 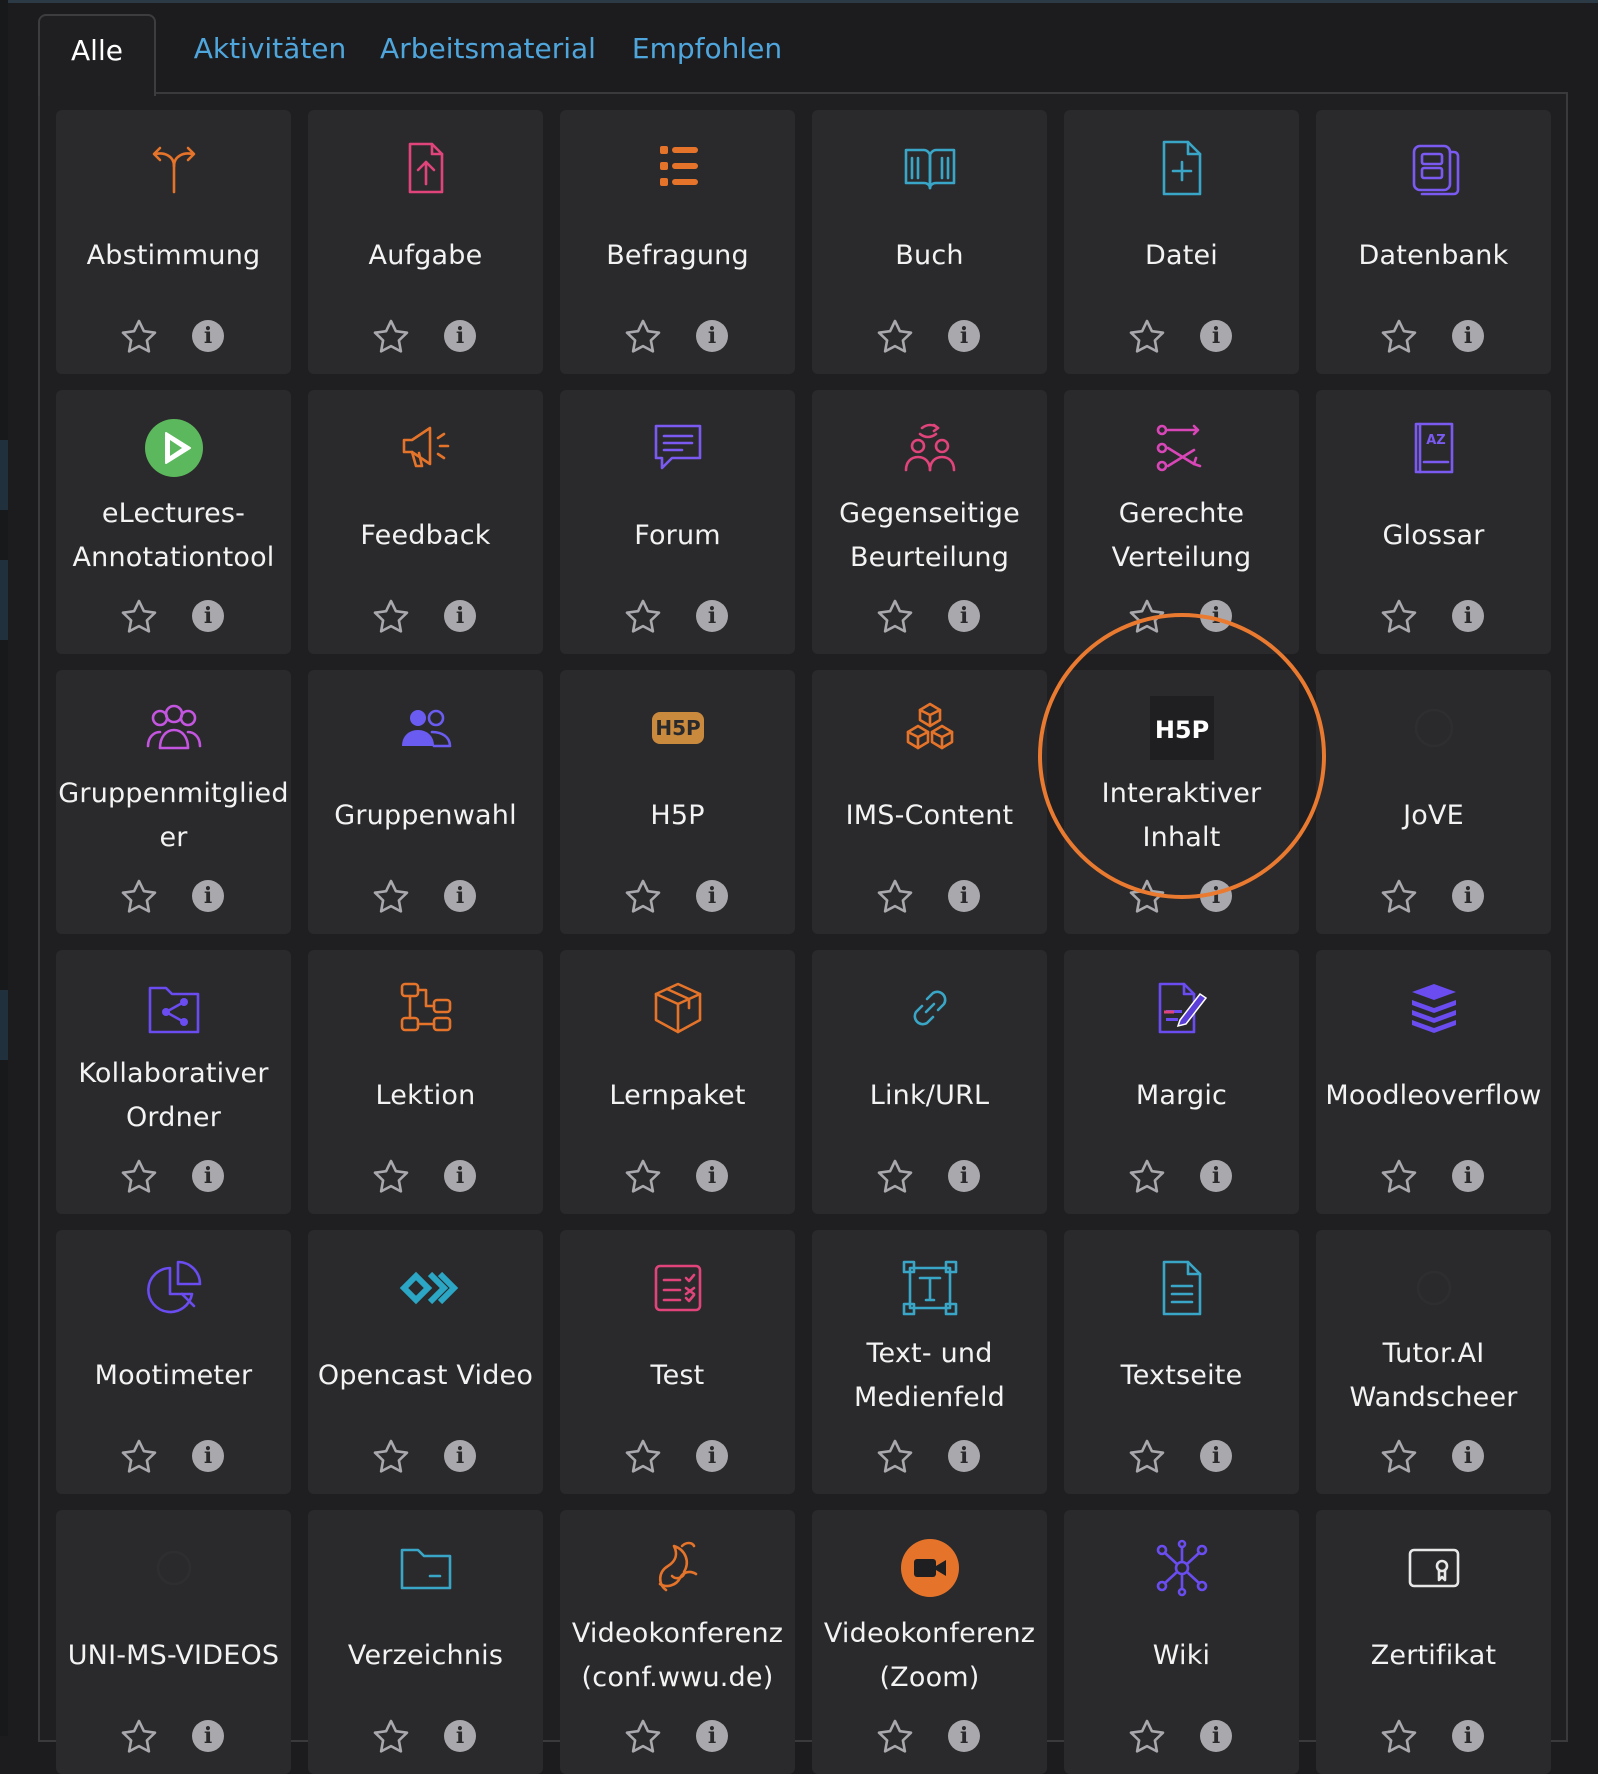 What do you see at coordinates (1433, 1082) in the screenshot?
I see `module-tile: Moodleoverflow i` at bounding box center [1433, 1082].